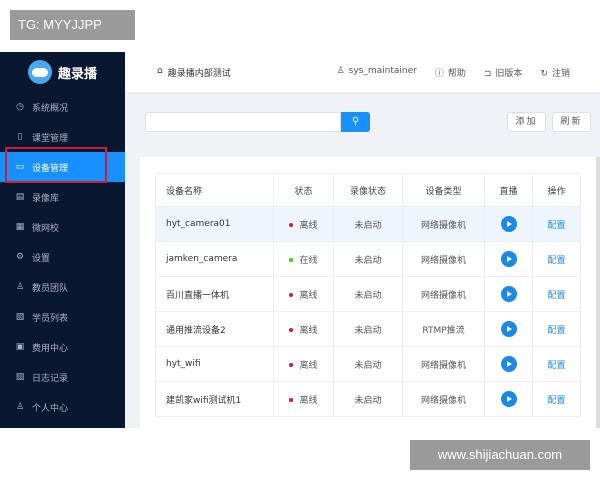 The width and height of the screenshot is (600, 480). What do you see at coordinates (20, 257) in the screenshot?
I see `gear-icon: ⚙` at bounding box center [20, 257].